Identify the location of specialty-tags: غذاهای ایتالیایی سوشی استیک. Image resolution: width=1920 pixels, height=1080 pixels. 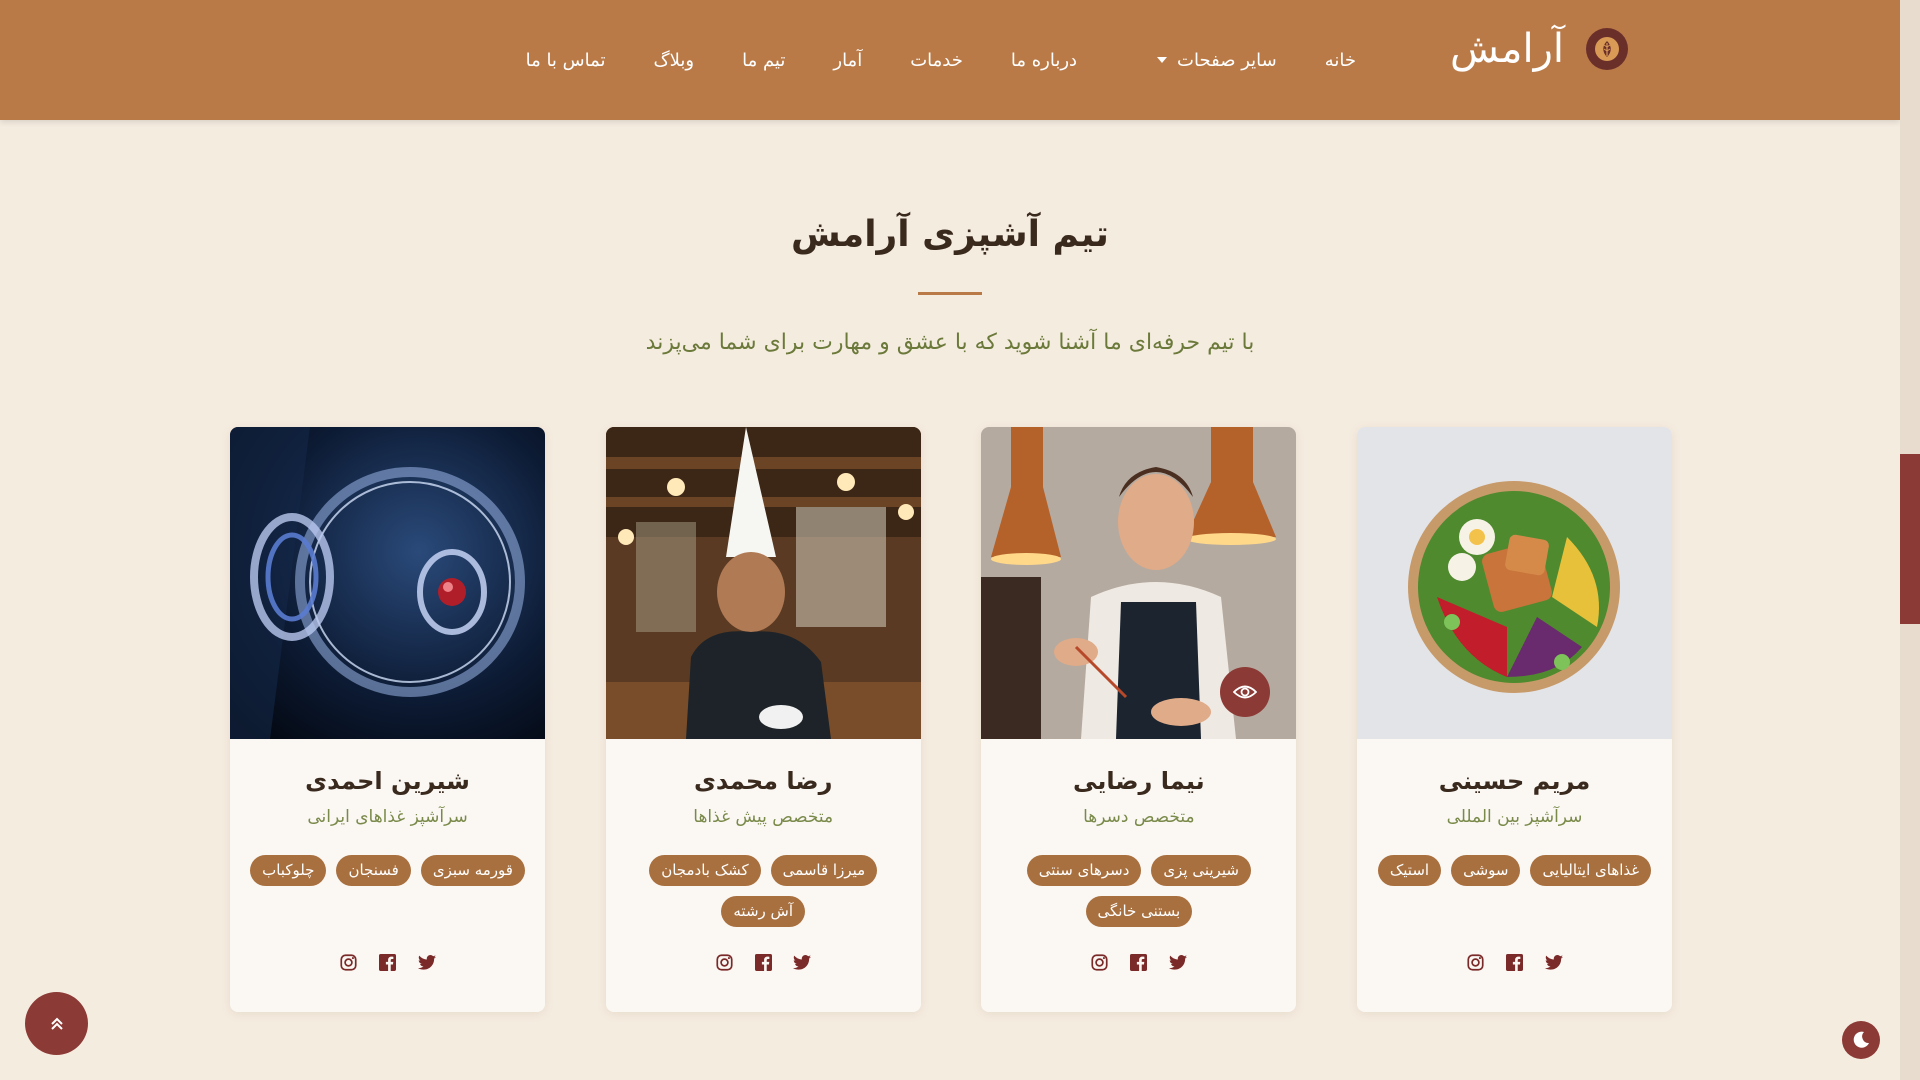
(1515, 870).